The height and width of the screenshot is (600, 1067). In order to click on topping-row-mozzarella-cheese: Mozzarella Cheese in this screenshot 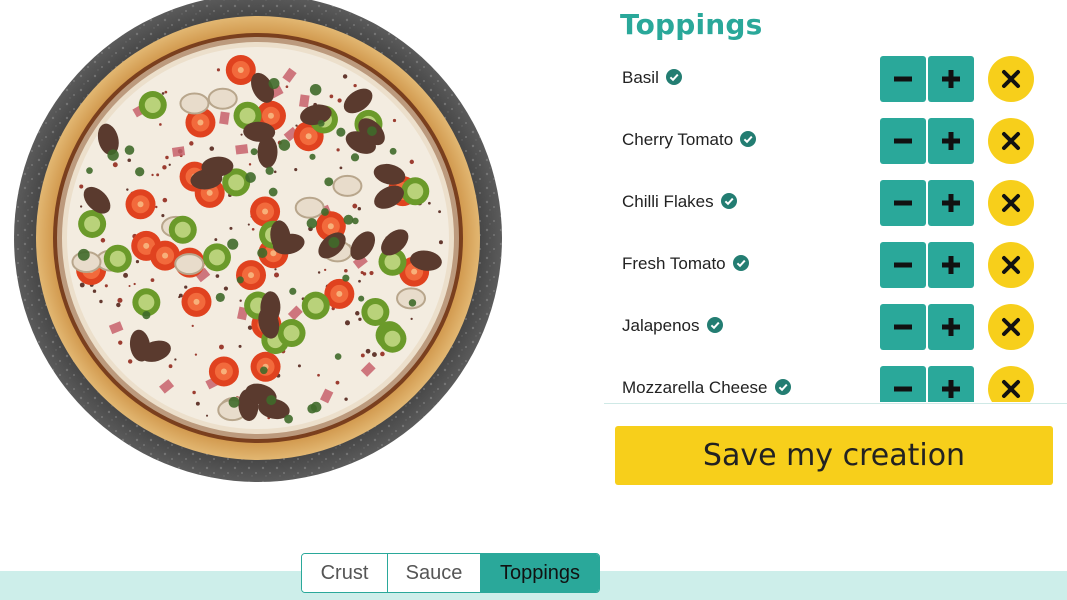, I will do `click(835, 379)`.